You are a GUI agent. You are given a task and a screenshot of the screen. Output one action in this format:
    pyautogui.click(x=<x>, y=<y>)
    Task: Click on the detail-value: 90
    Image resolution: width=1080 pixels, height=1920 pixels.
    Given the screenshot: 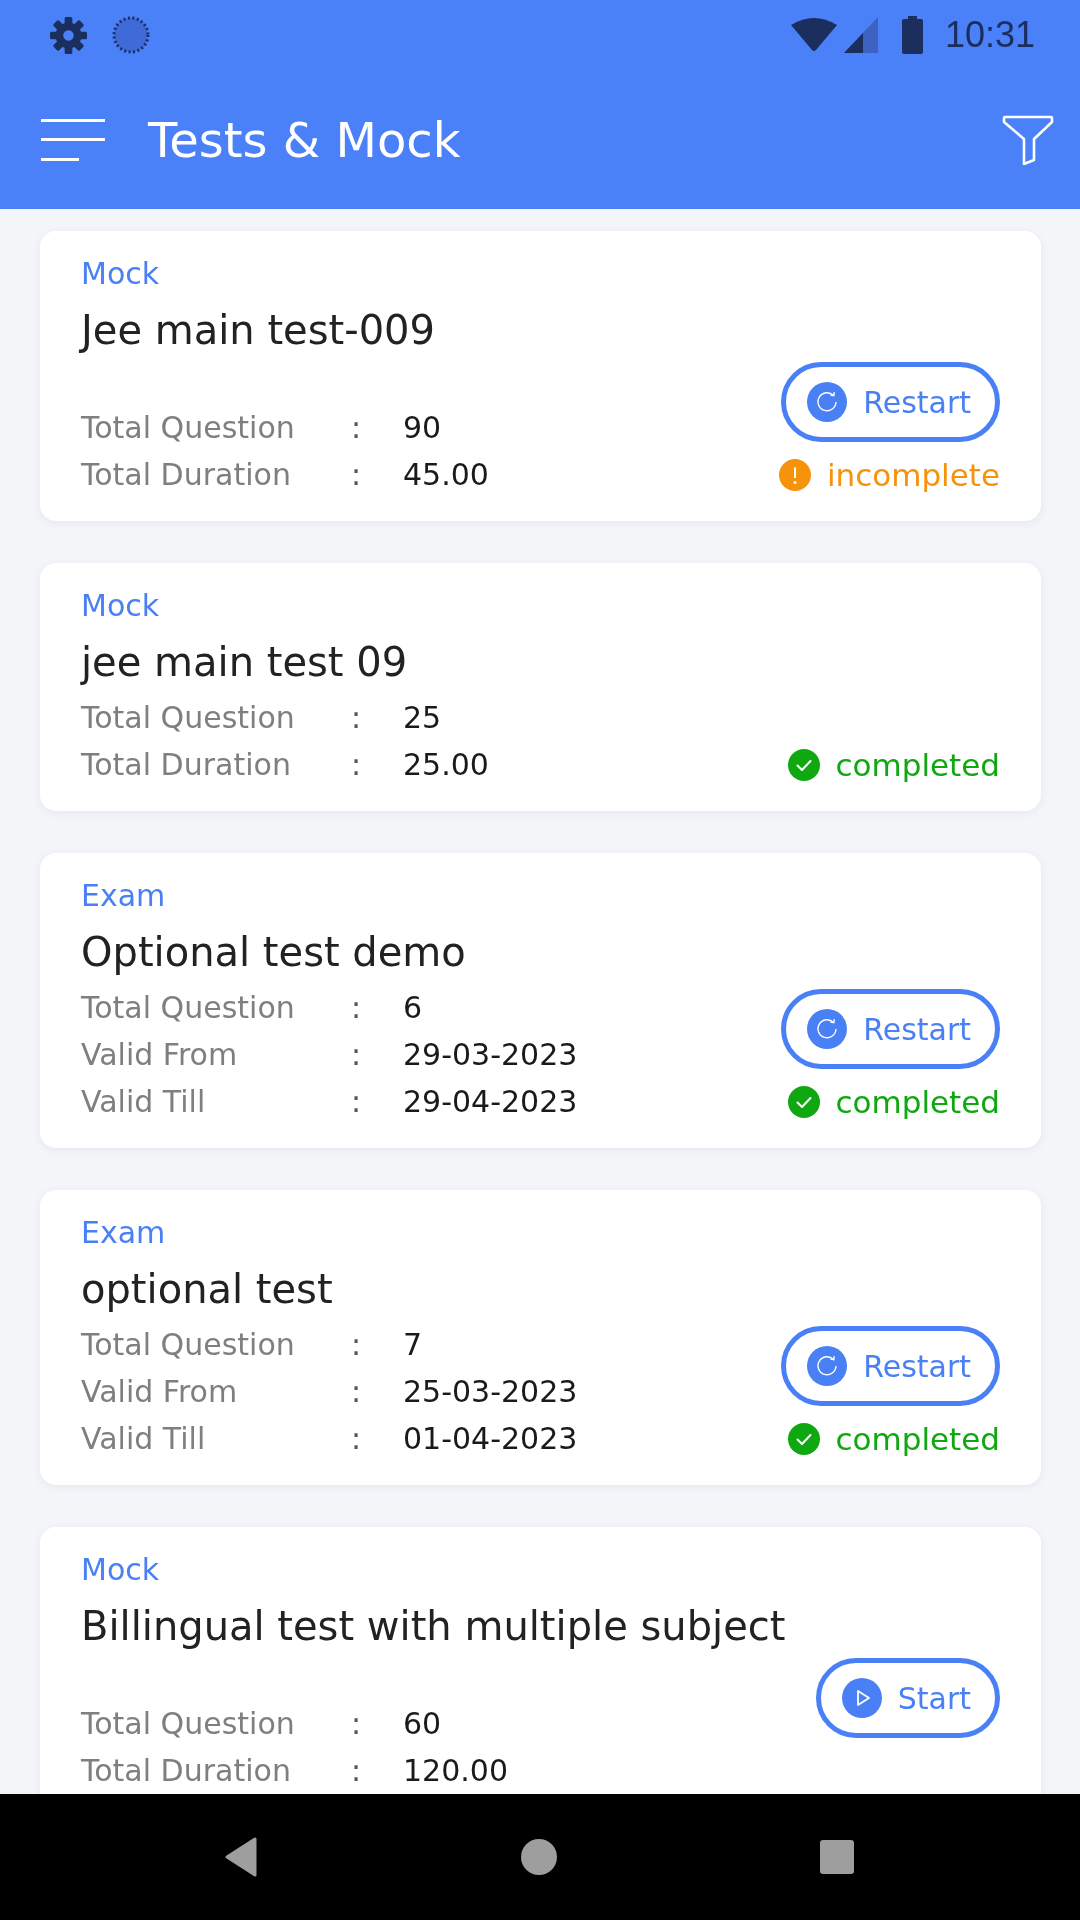 What is the action you would take?
    pyautogui.click(x=422, y=428)
    